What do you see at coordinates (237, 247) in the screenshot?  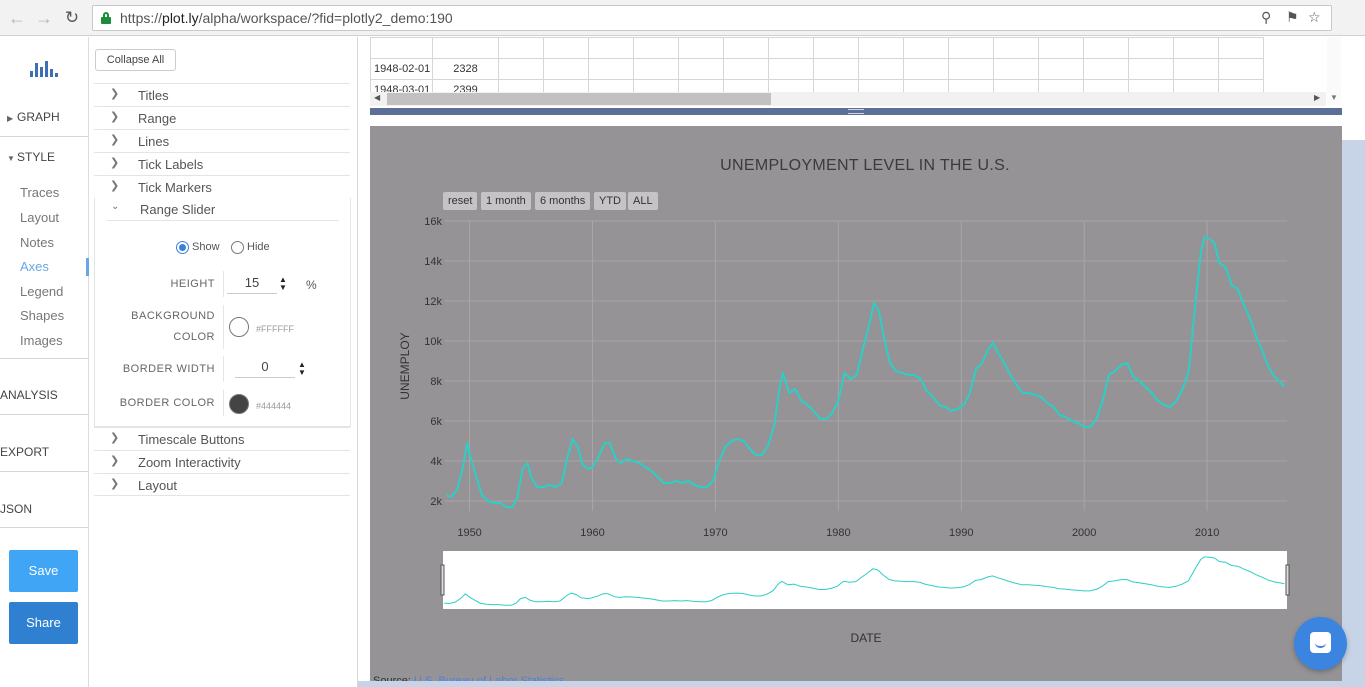 I see `hide-radio` at bounding box center [237, 247].